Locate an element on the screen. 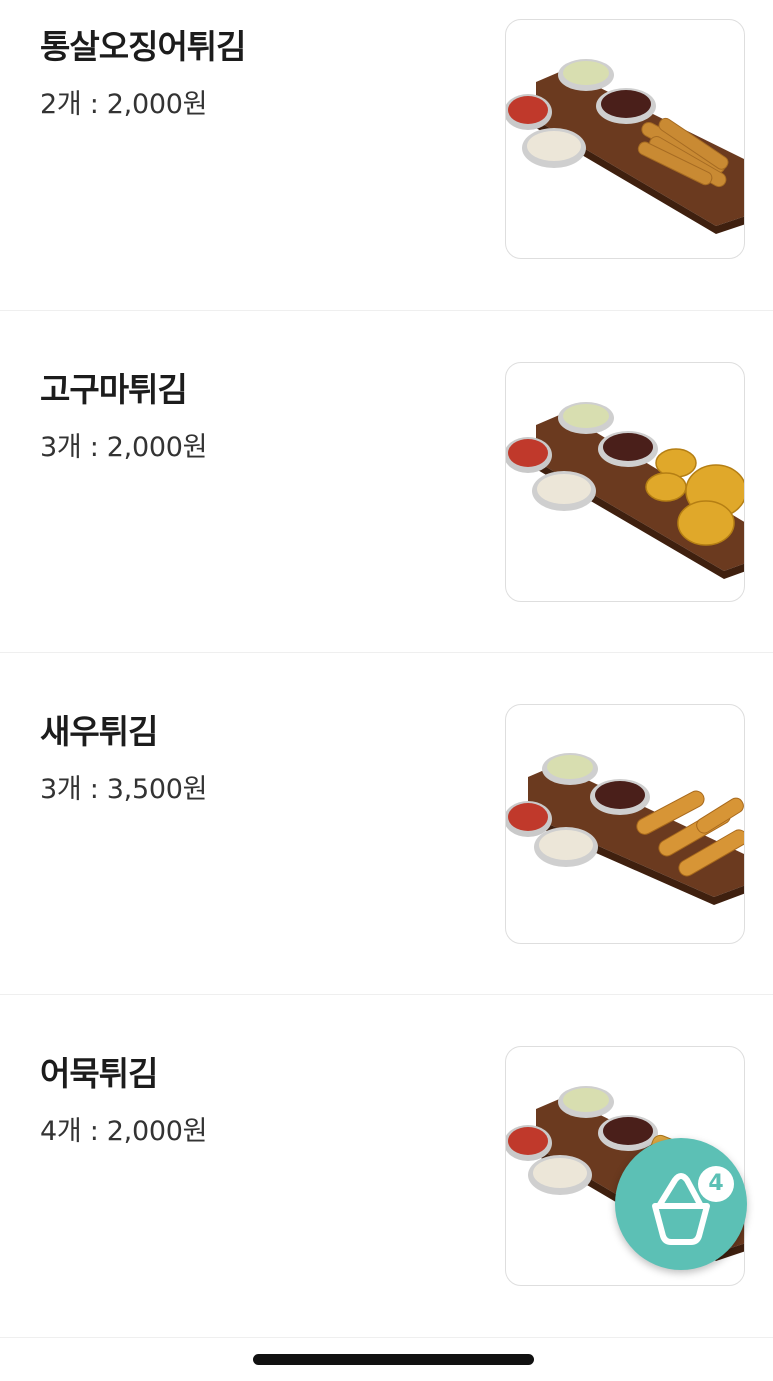  menu-item-name: 새우튀김 is located at coordinates (99, 731).